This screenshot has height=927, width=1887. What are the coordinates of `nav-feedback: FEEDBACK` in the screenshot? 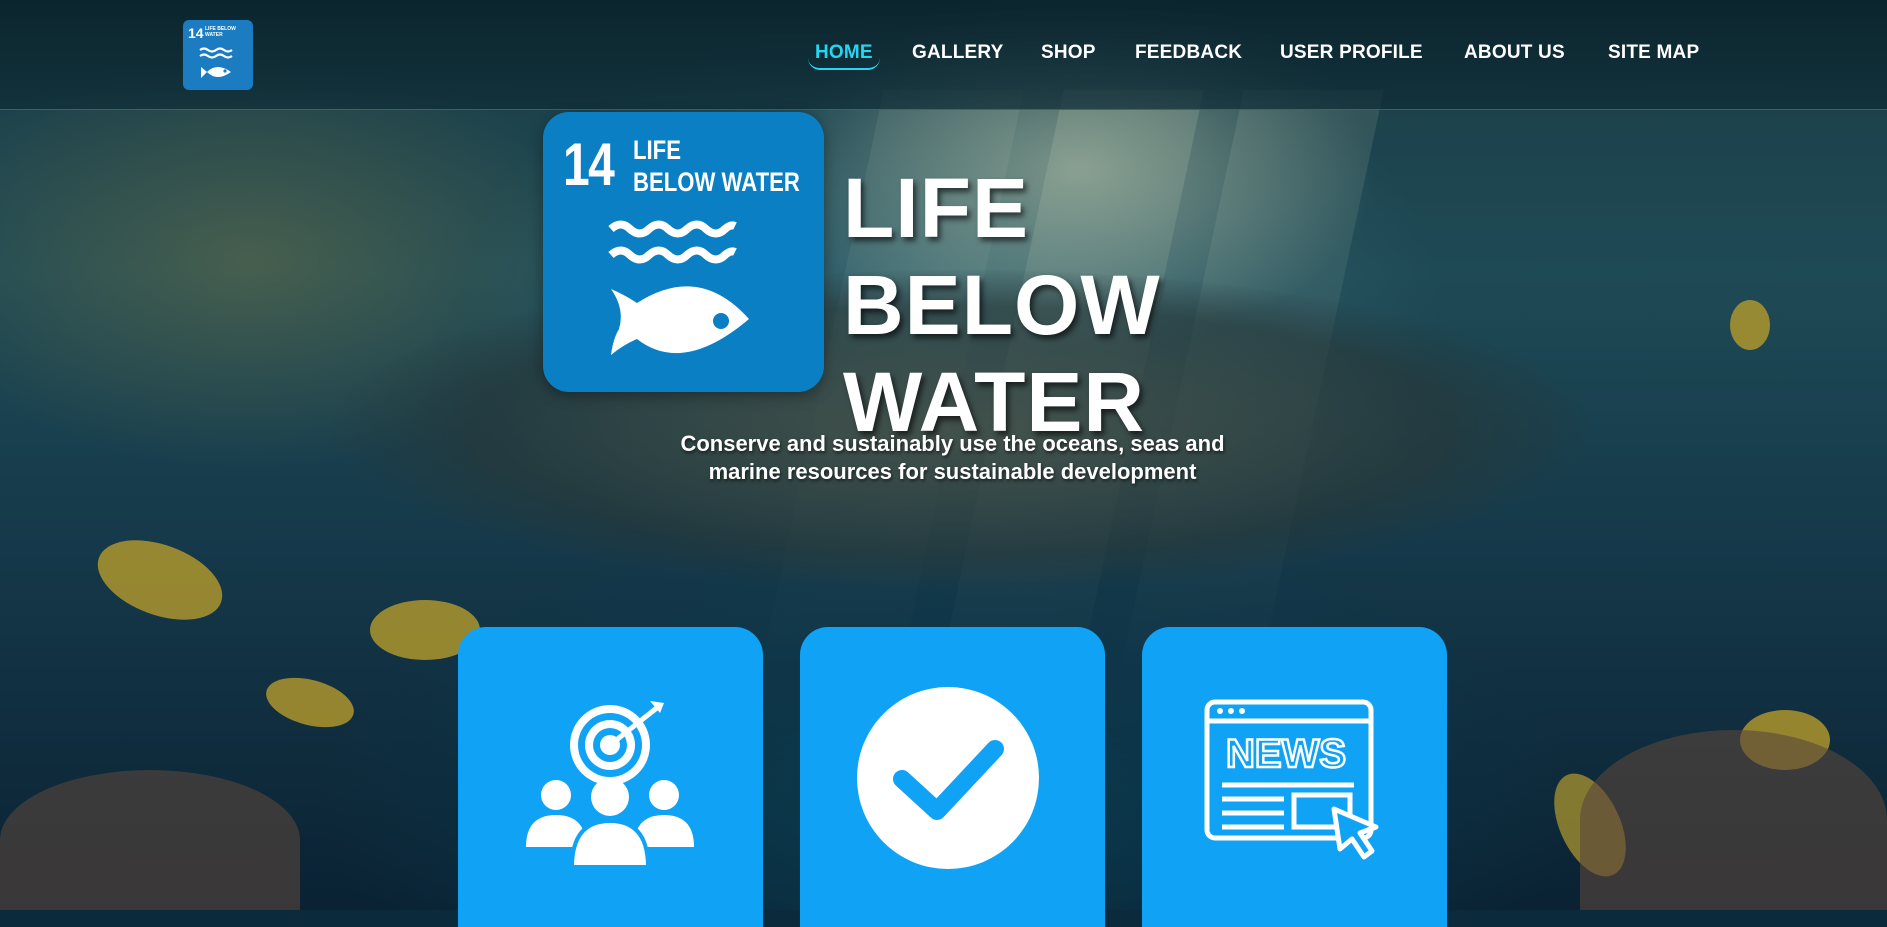 It's located at (1188, 53).